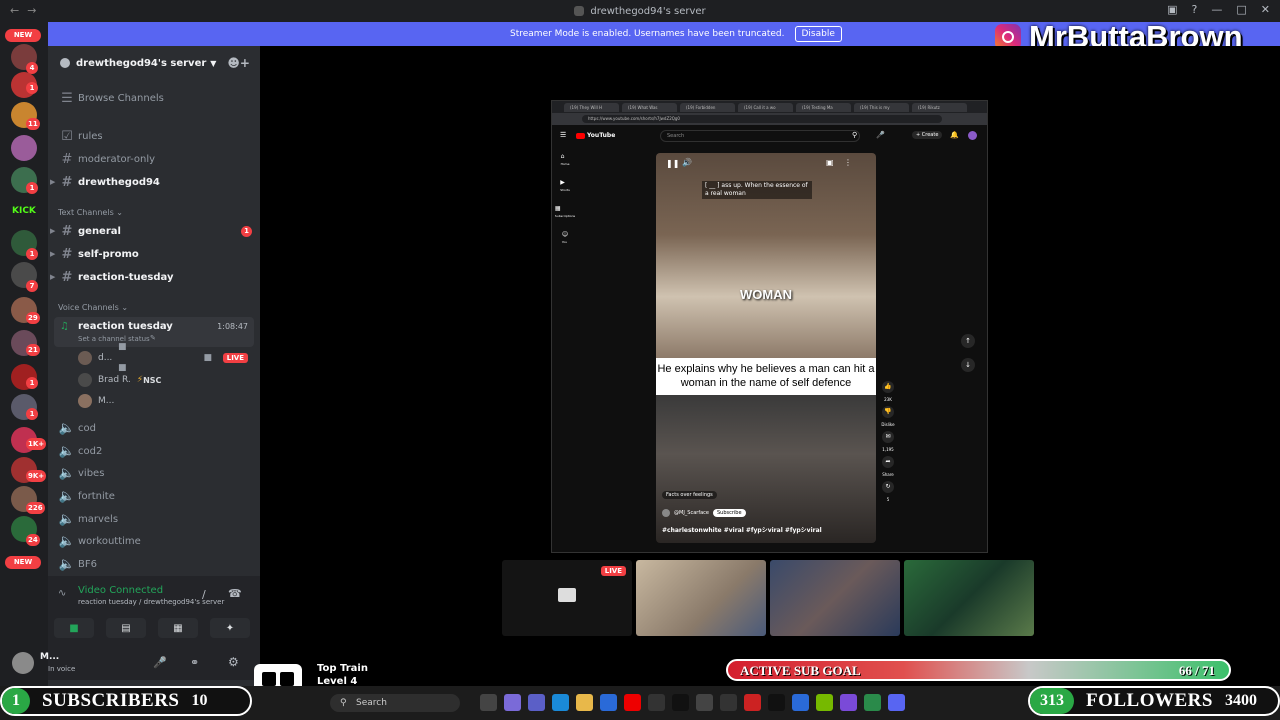  I want to click on discord-icon, so click(896, 702).